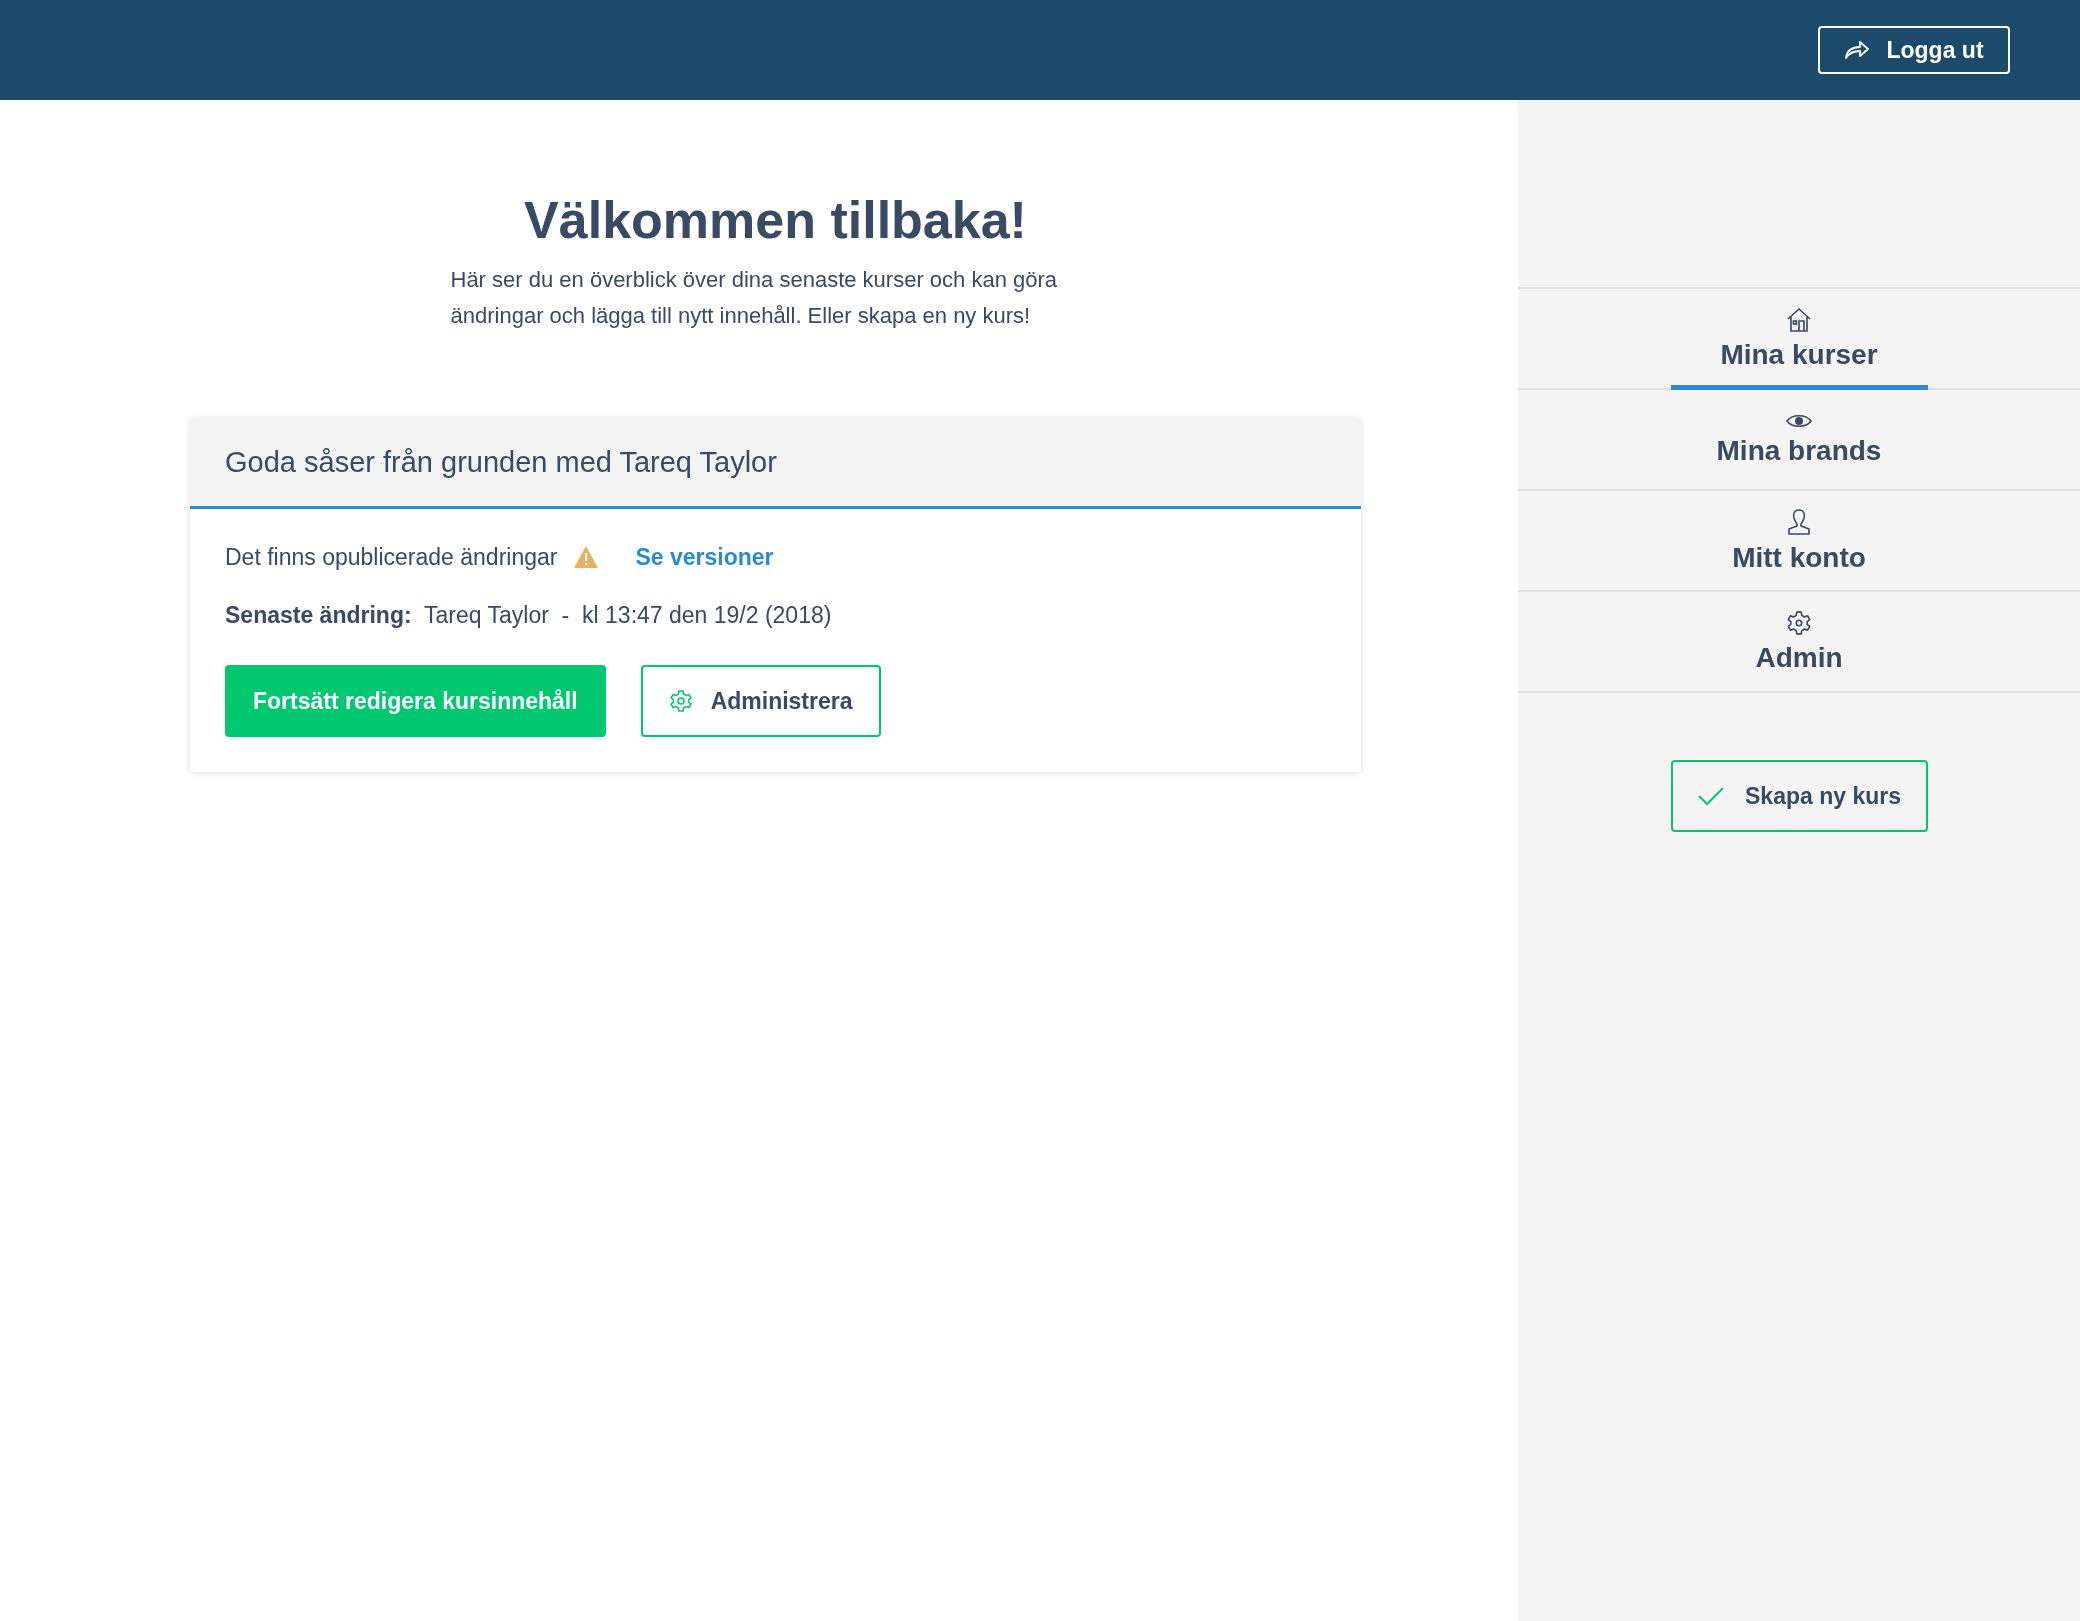 The image size is (2080, 1621). What do you see at coordinates (704, 557) in the screenshot?
I see `versions-link: Se versioner` at bounding box center [704, 557].